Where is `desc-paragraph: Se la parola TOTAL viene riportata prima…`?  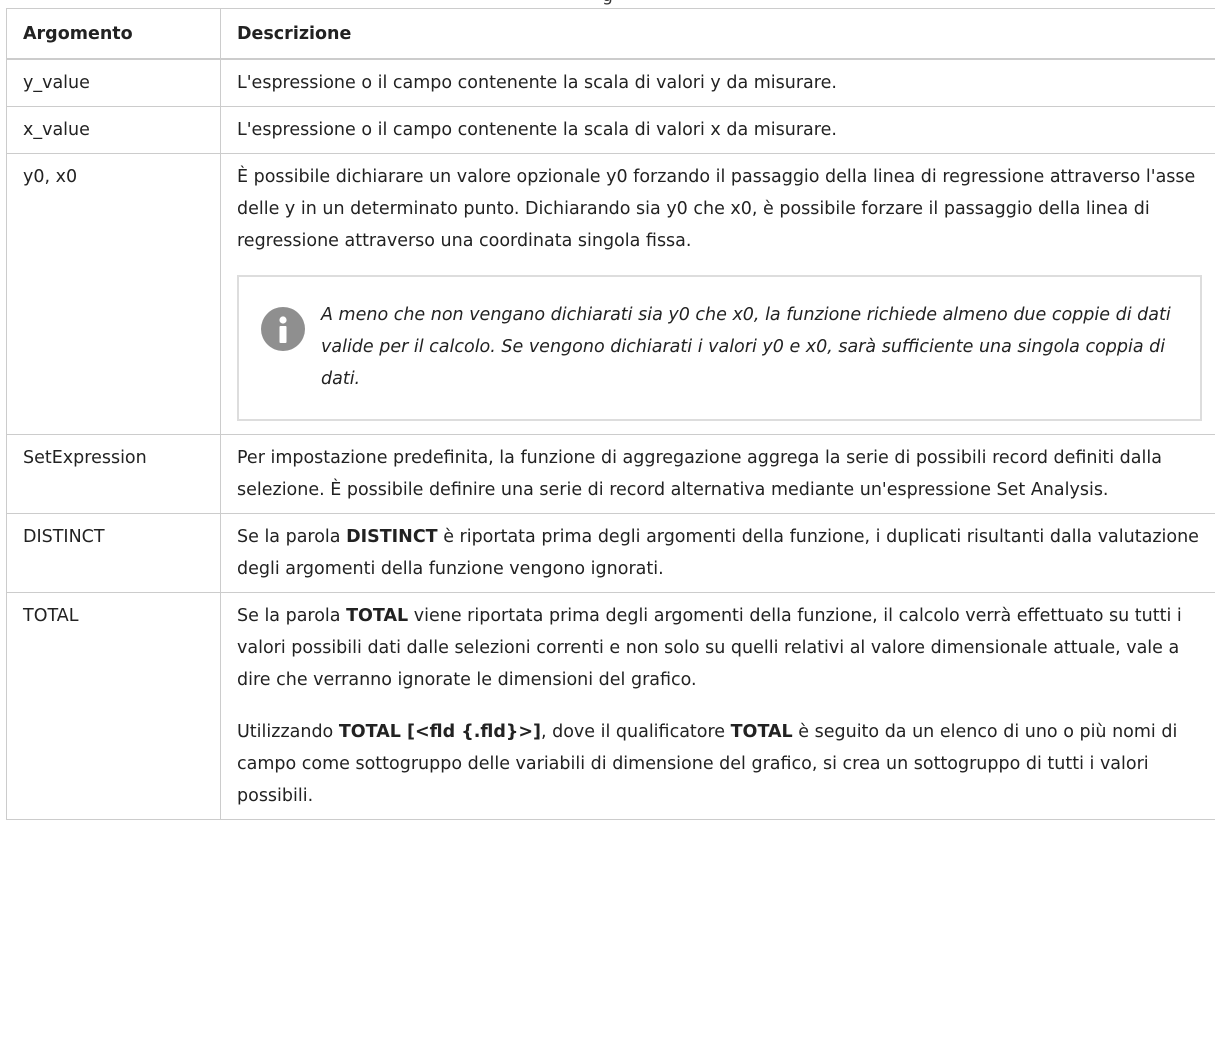
desc-paragraph: Se la parola TOTAL viene riportata prima… is located at coordinates (719, 648).